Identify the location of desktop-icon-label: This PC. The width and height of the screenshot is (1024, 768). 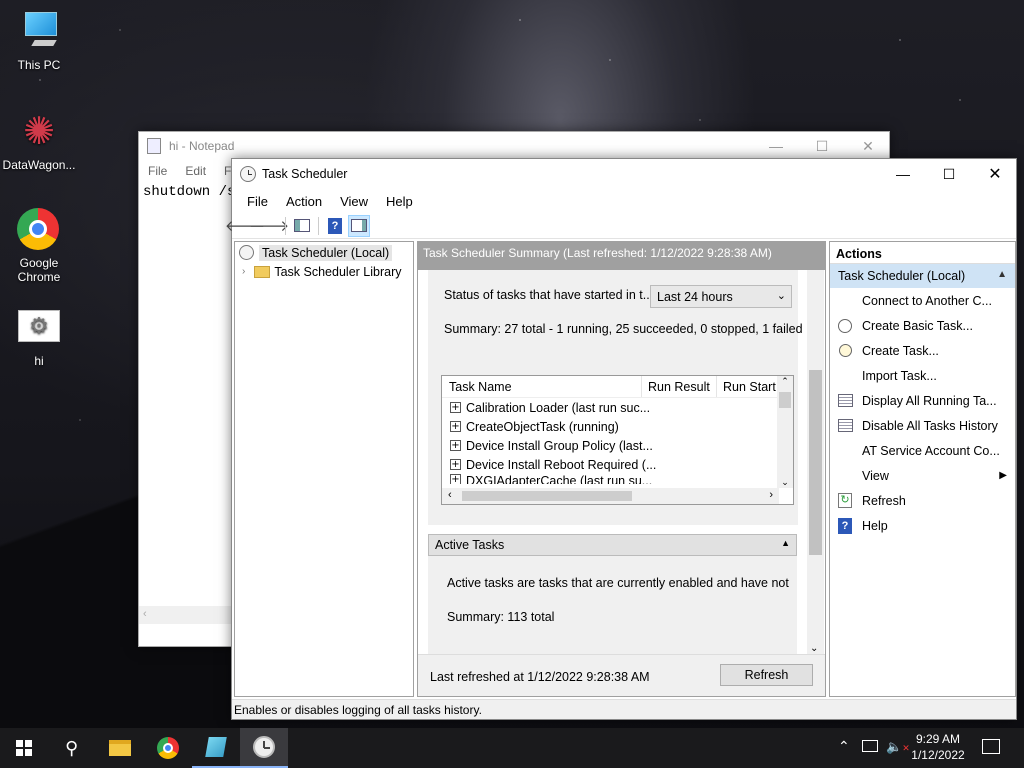
(39, 65).